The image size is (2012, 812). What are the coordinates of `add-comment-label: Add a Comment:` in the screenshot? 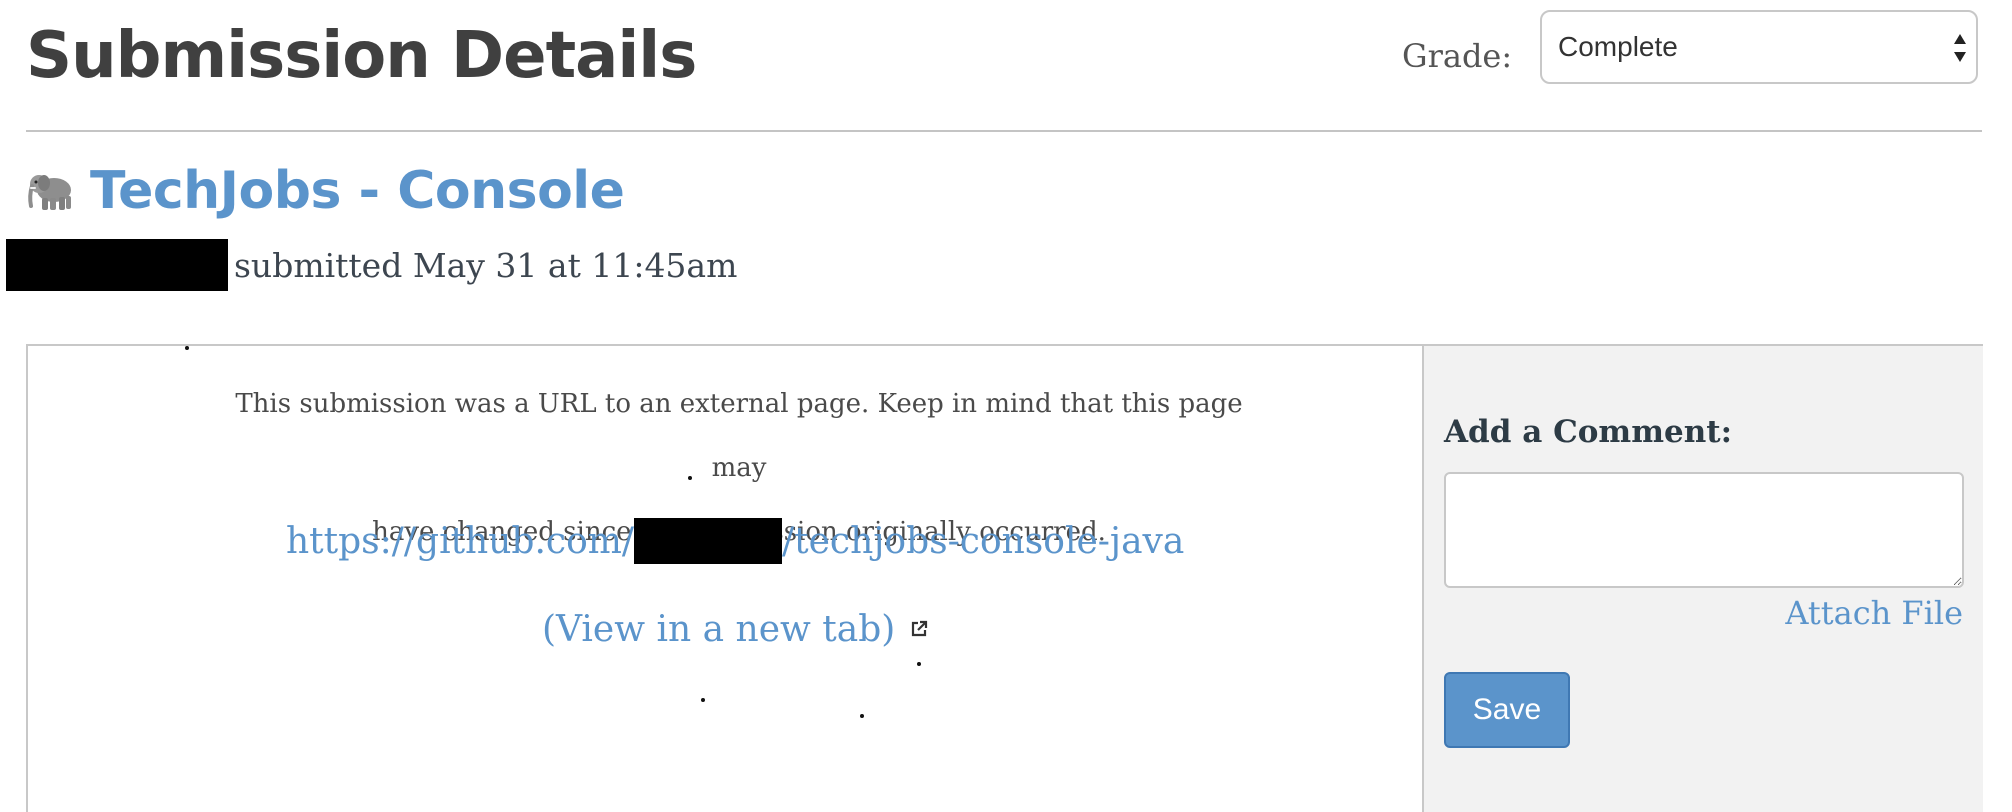 It's located at (1588, 432).